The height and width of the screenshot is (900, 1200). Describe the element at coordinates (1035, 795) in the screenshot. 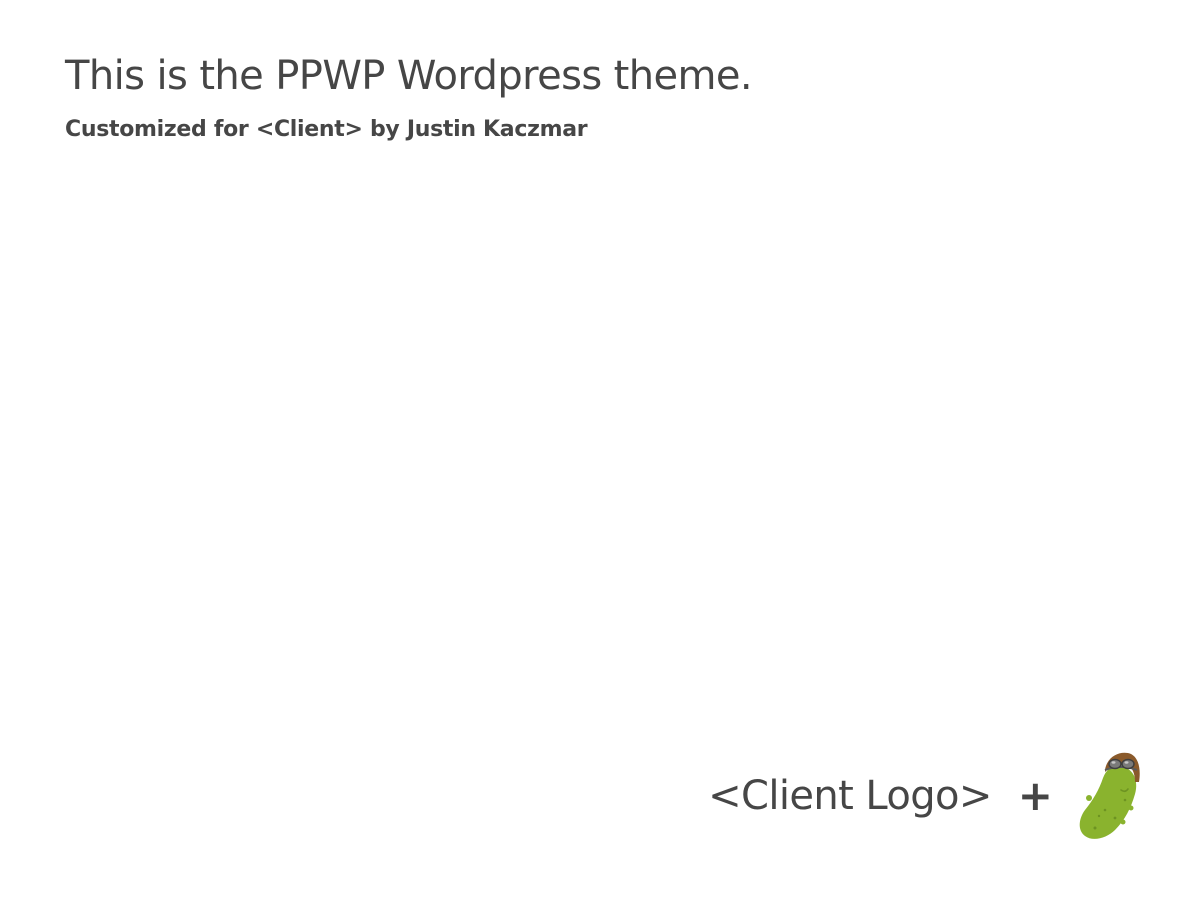

I see `plus-sign: +` at that location.